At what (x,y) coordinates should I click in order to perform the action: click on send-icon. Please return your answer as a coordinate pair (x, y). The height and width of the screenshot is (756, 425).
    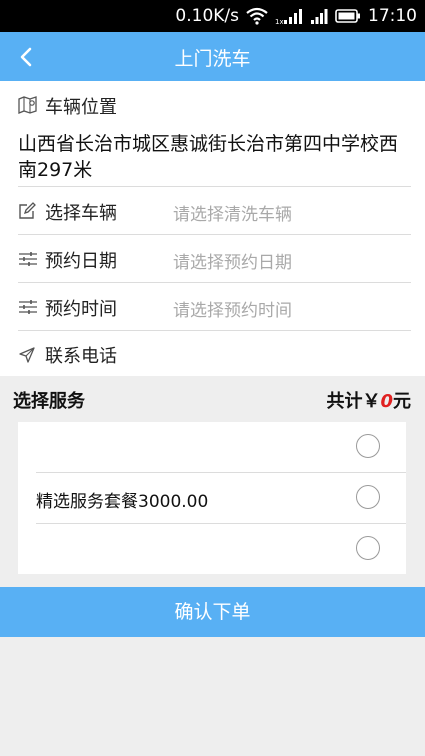
    Looking at the image, I should click on (27, 357).